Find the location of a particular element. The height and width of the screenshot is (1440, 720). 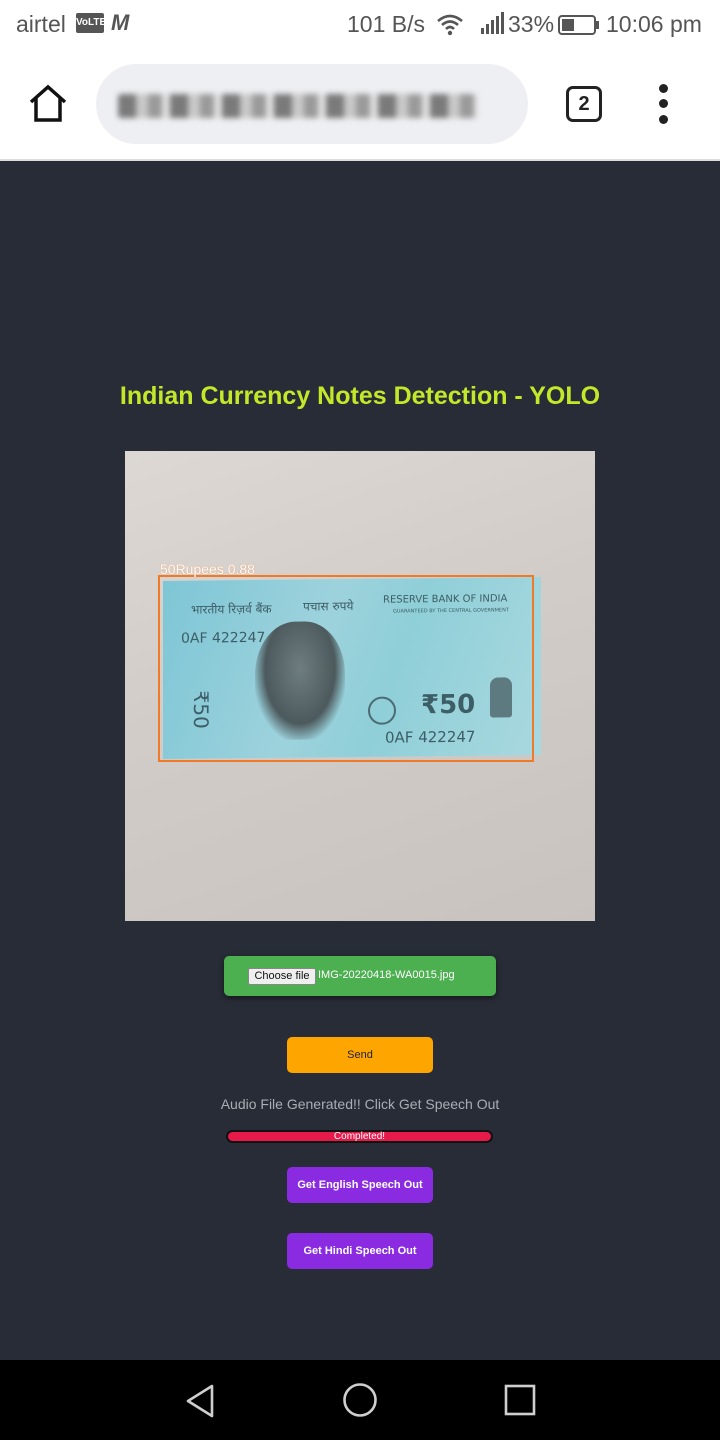

volte-icon: VoLTE is located at coordinates (91, 23).